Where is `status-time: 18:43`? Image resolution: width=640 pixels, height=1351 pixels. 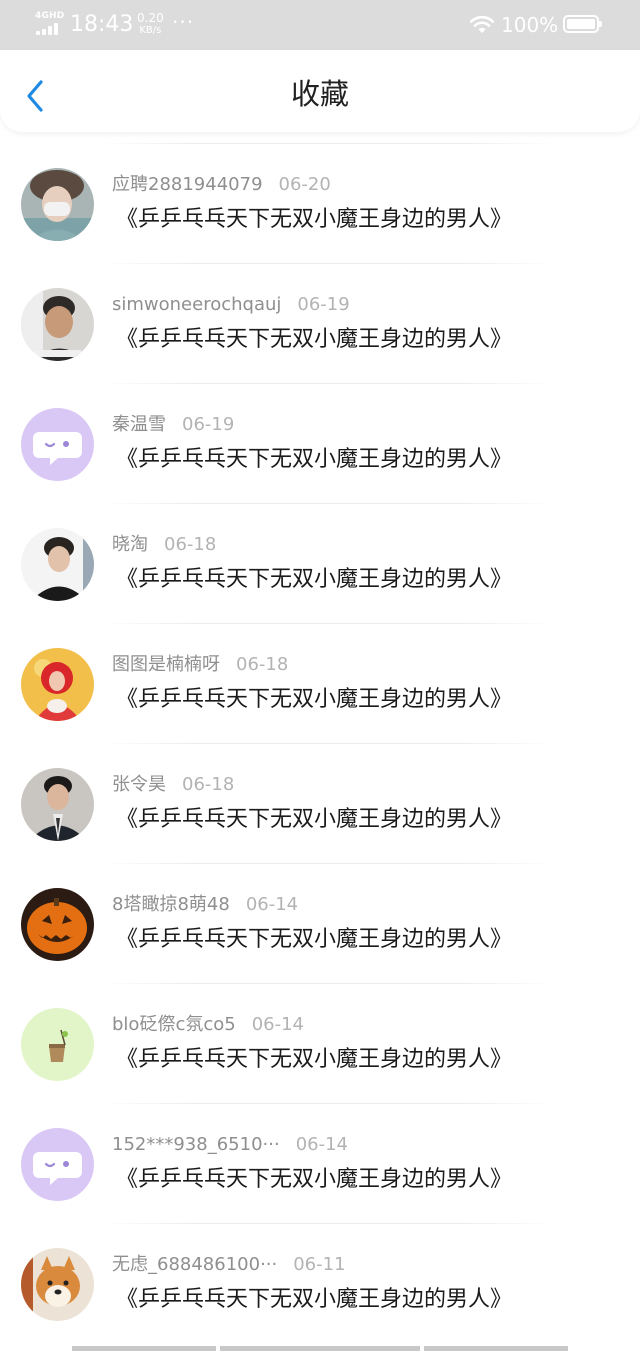
status-time: 18:43 is located at coordinates (102, 24).